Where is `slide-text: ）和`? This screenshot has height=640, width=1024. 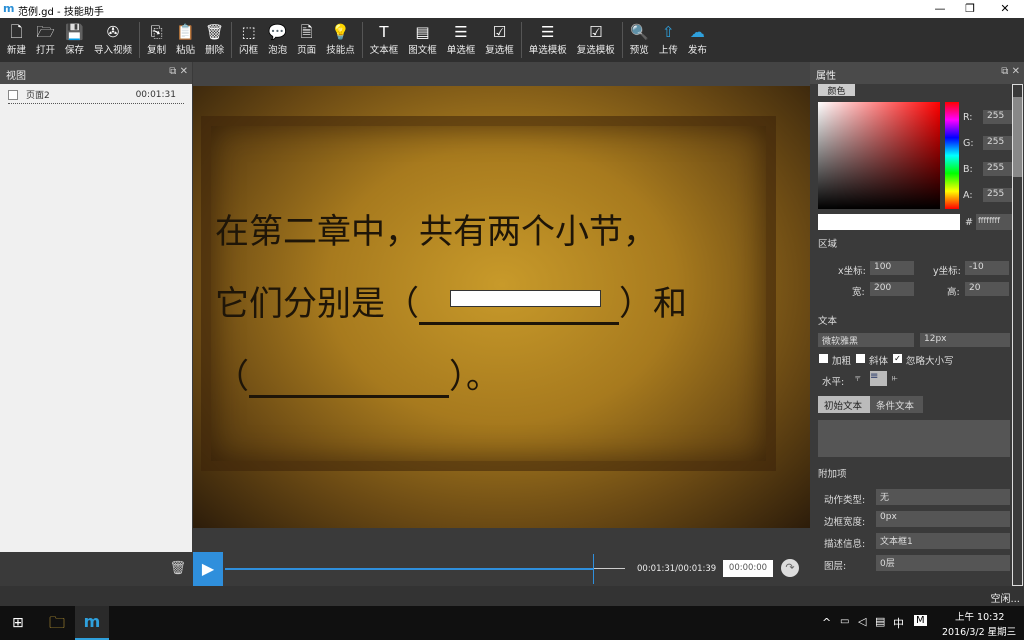
slide-text: ）和 is located at coordinates (653, 304).